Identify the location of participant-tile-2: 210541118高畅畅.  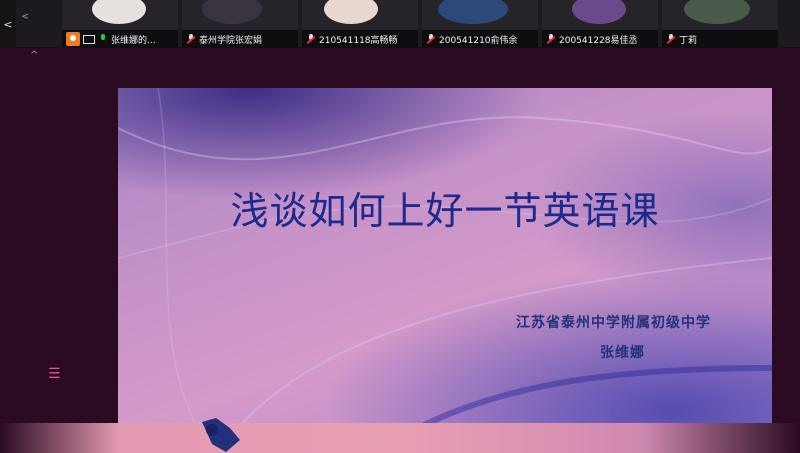
(360, 24).